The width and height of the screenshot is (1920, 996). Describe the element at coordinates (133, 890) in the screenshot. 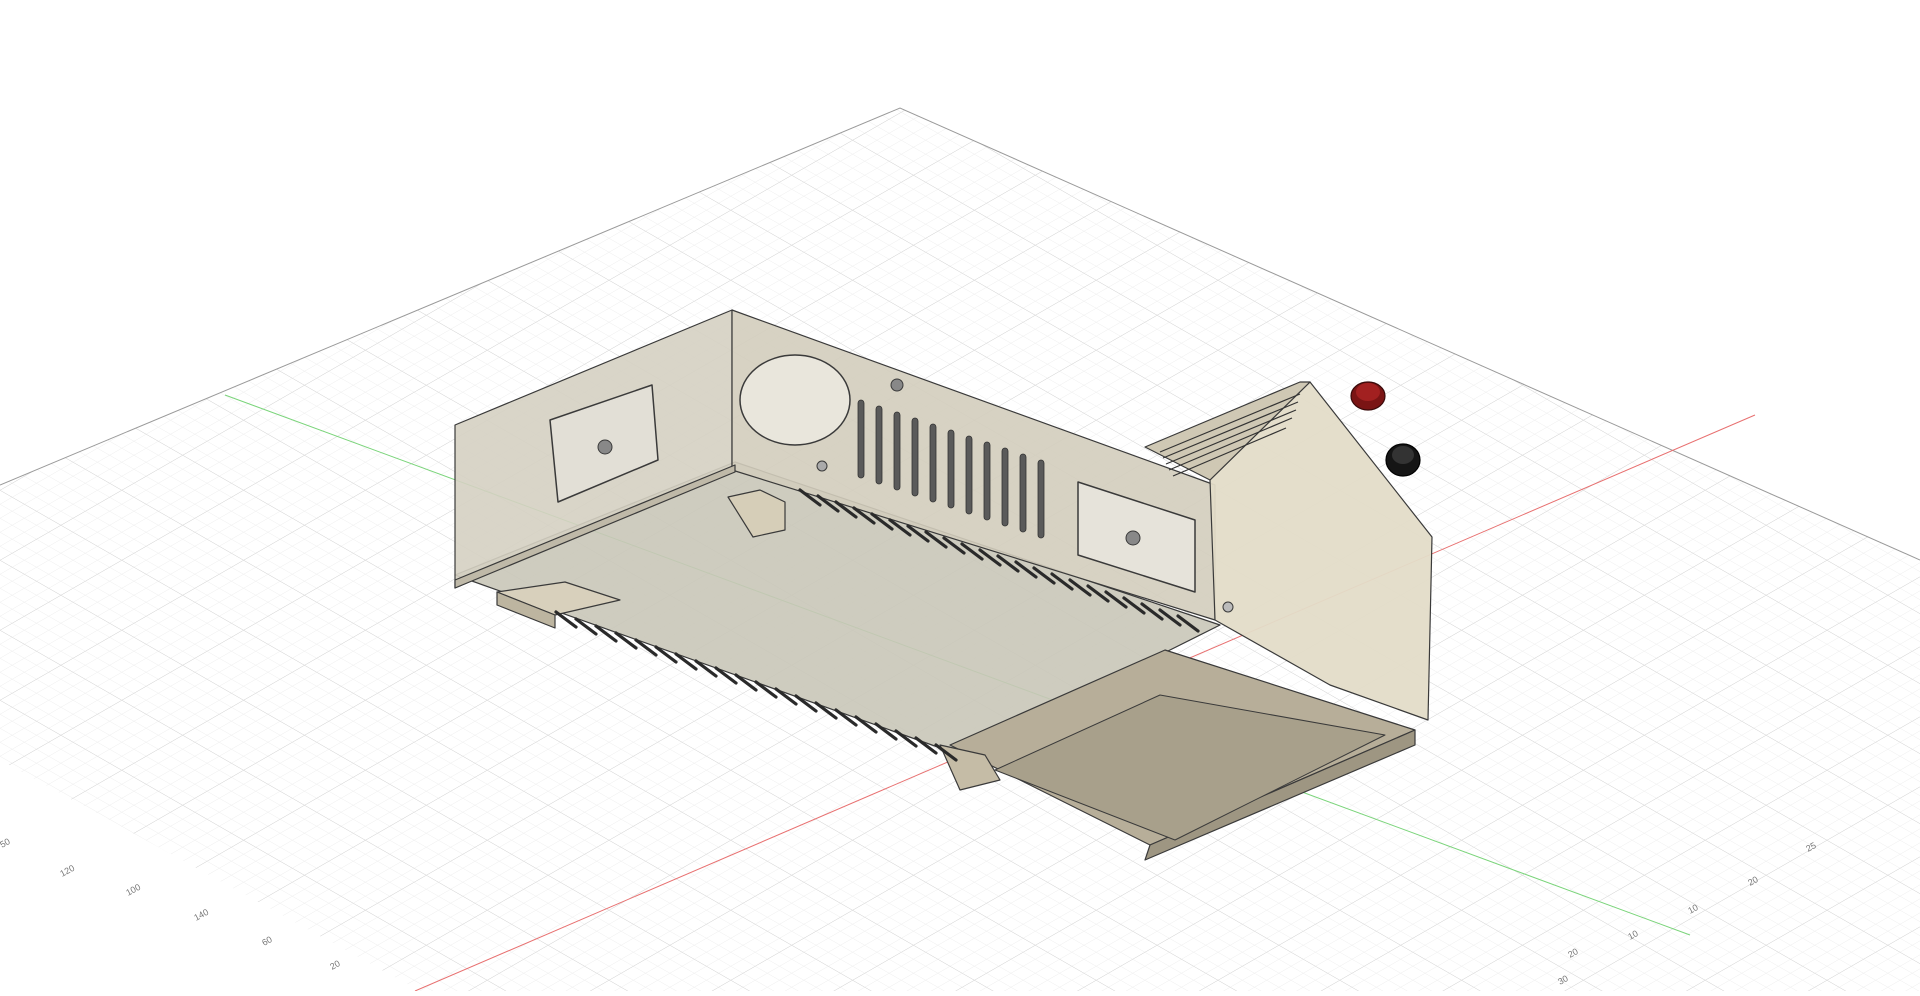

I see `svg-text: 100` at that location.